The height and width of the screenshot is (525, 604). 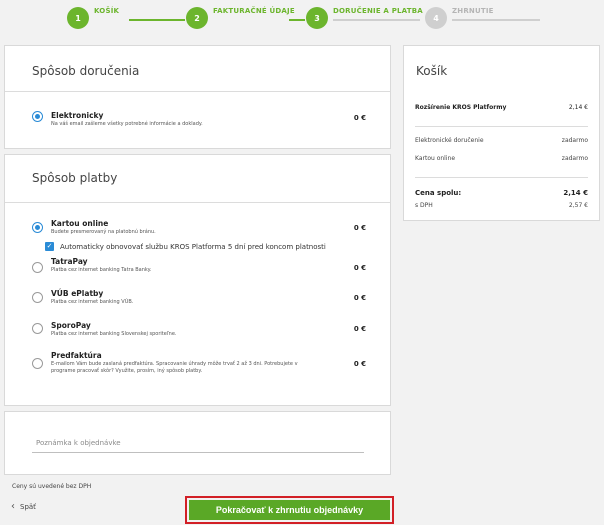 I want to click on delivery-title: Spôsob doručenia, so click(x=86, y=71).